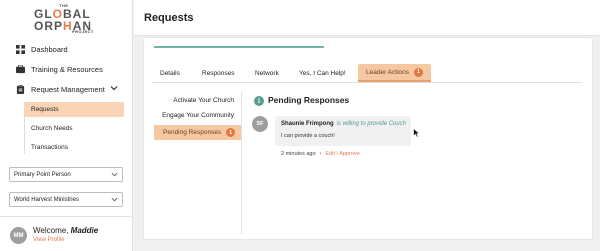 Image resolution: width=600 pixels, height=251 pixels. Describe the element at coordinates (239, 47) in the screenshot. I see `progress-line` at that location.